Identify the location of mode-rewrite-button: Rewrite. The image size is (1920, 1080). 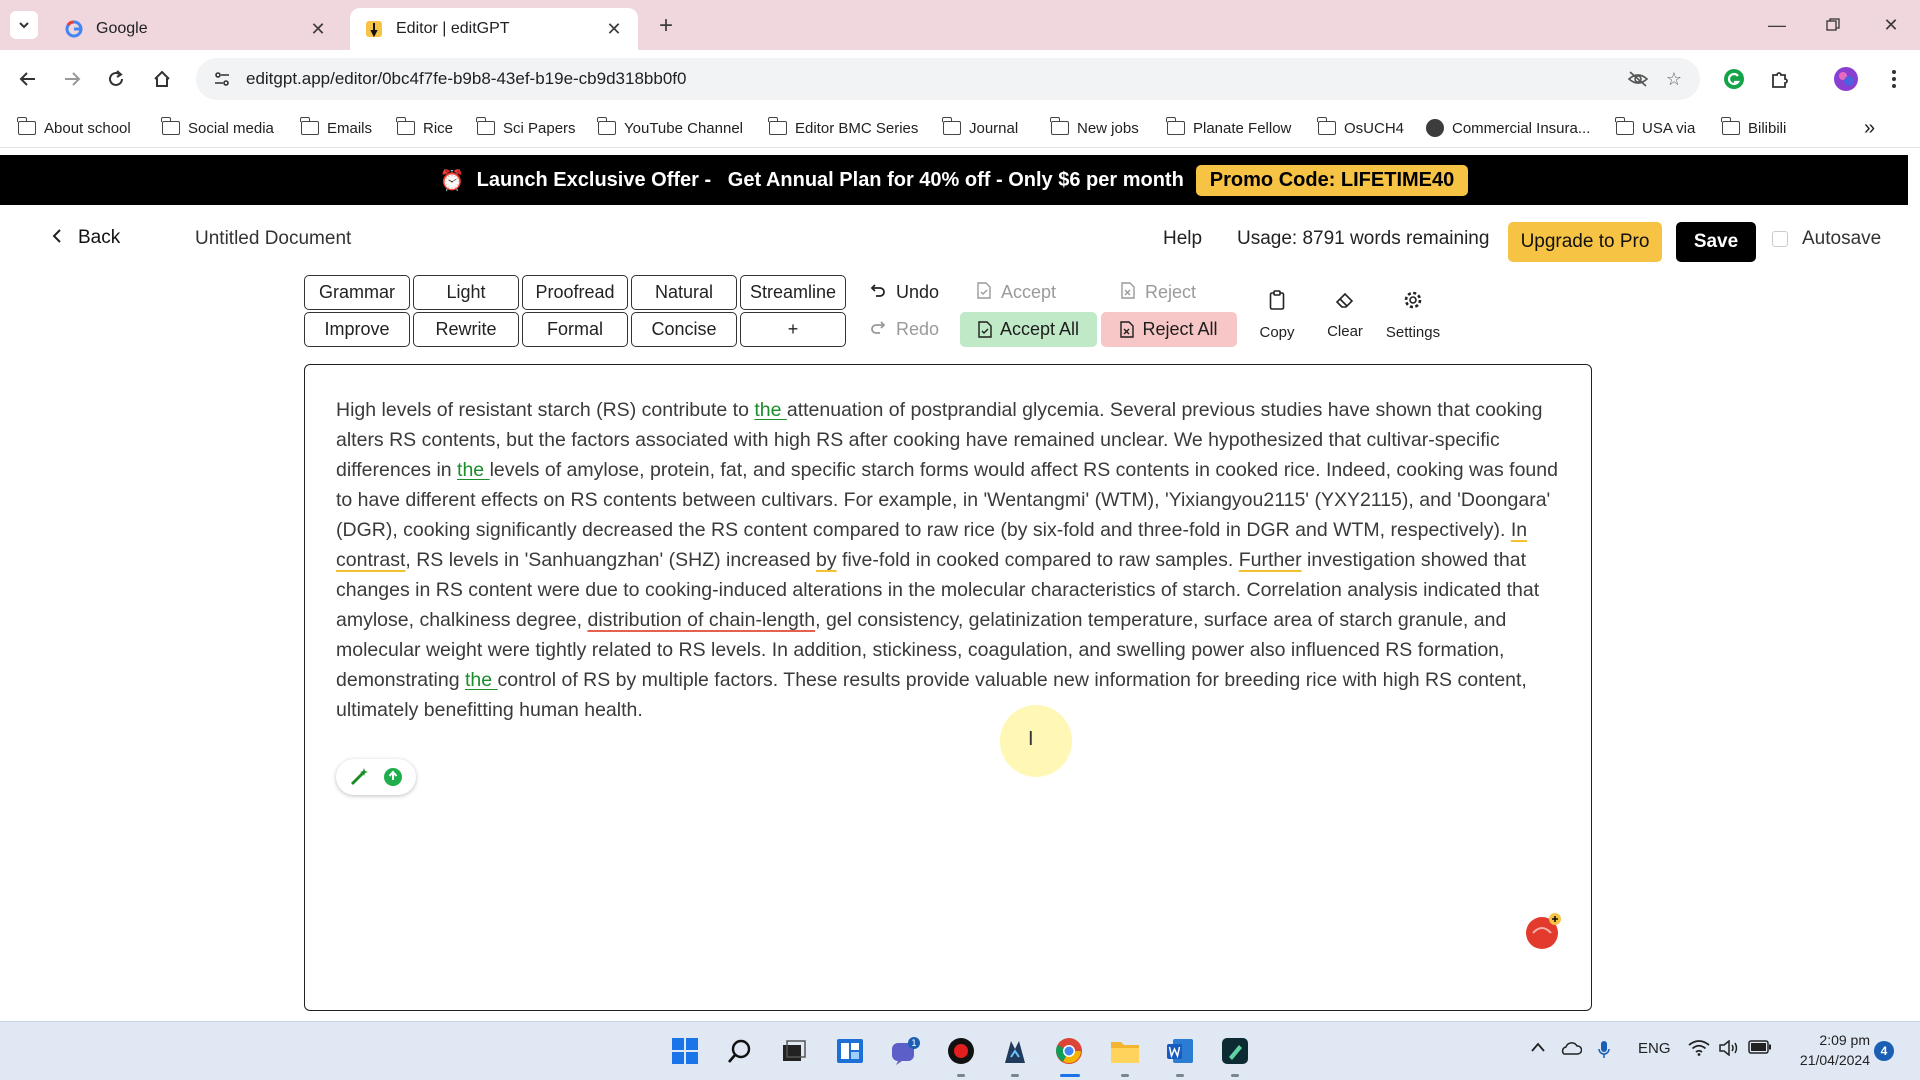
(466, 329).